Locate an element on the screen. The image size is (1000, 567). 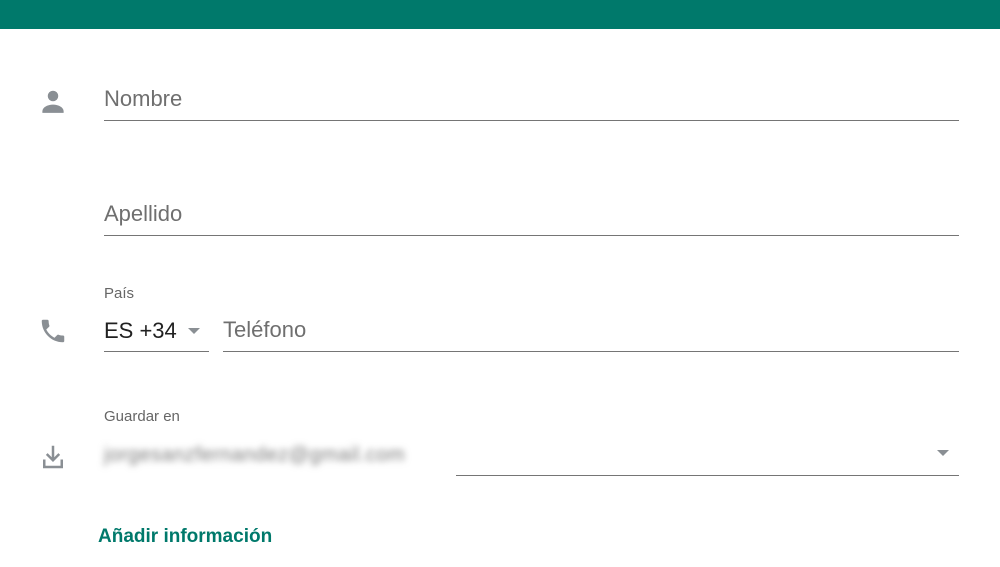
last-name-input is located at coordinates (531, 218).